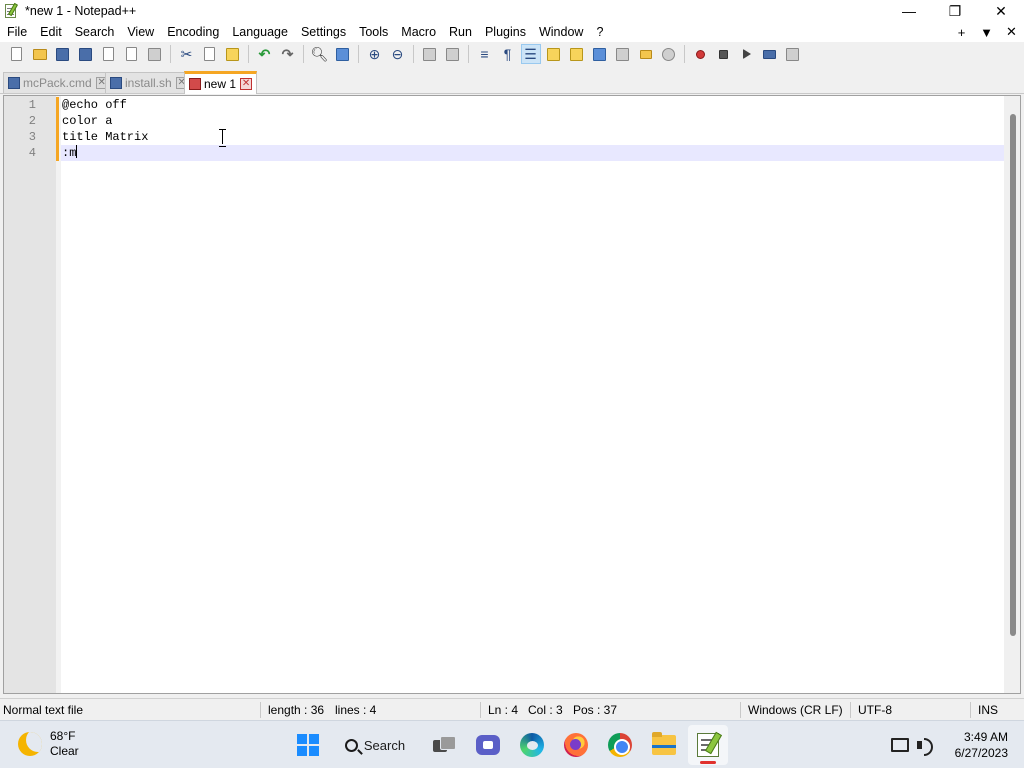  What do you see at coordinates (875, 710) in the screenshot?
I see `status-encoding: UTF-8` at bounding box center [875, 710].